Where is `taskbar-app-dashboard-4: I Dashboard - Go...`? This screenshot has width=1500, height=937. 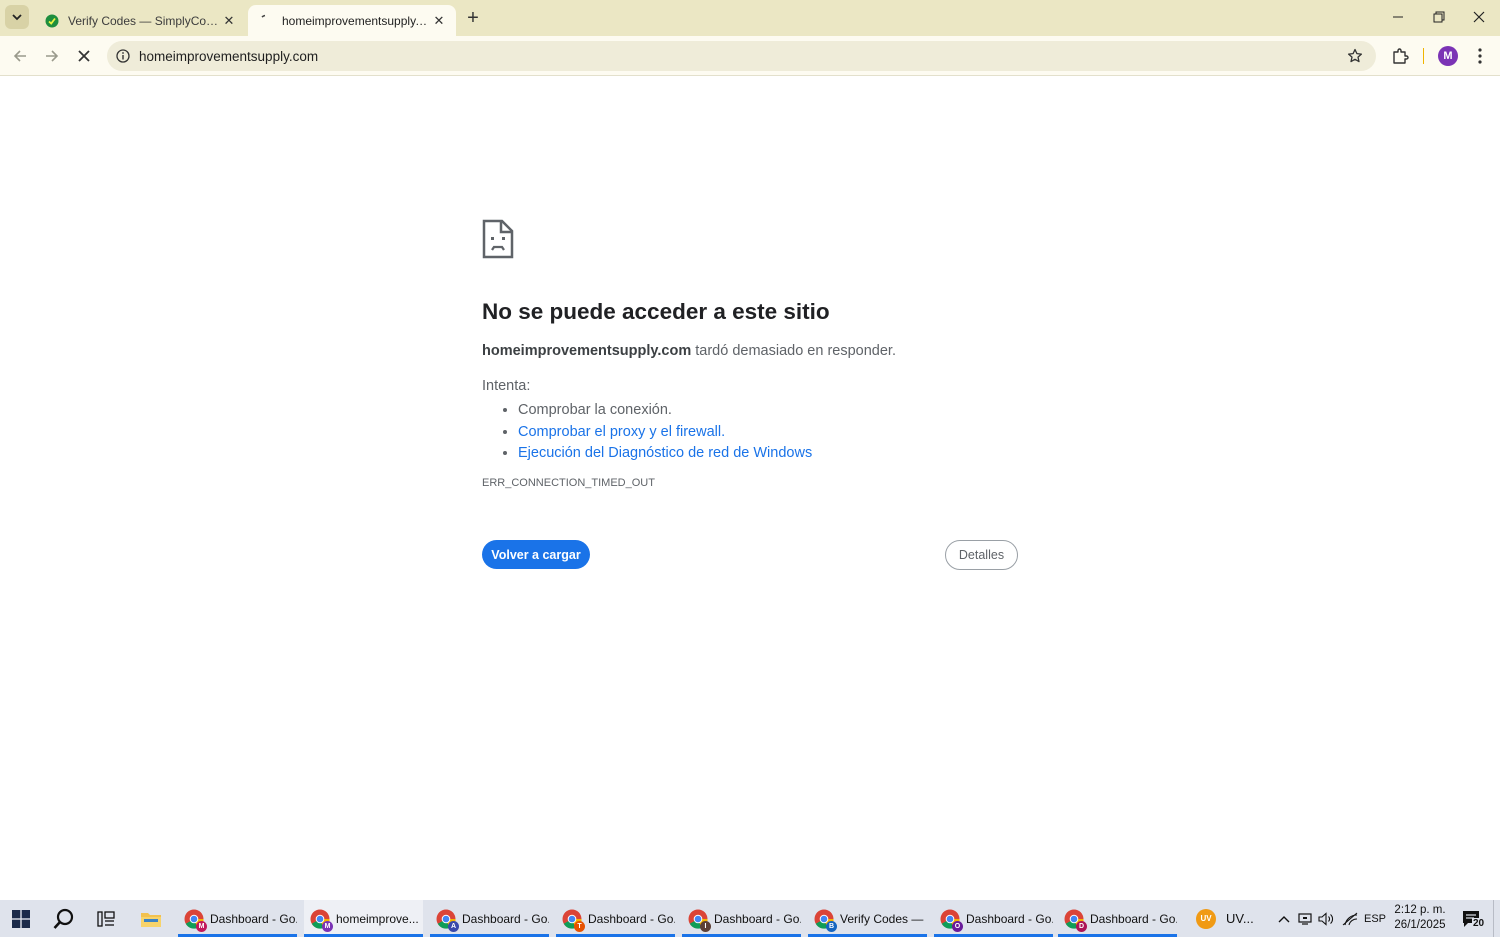 taskbar-app-dashboard-4: I Dashboard - Go... is located at coordinates (741, 918).